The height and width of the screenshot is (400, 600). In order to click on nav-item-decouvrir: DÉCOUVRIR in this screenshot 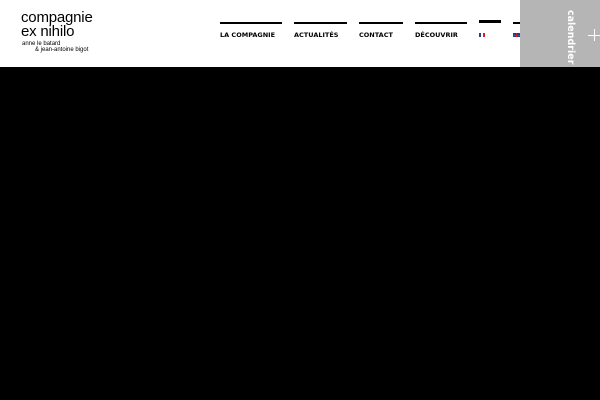, I will do `click(441, 30)`.